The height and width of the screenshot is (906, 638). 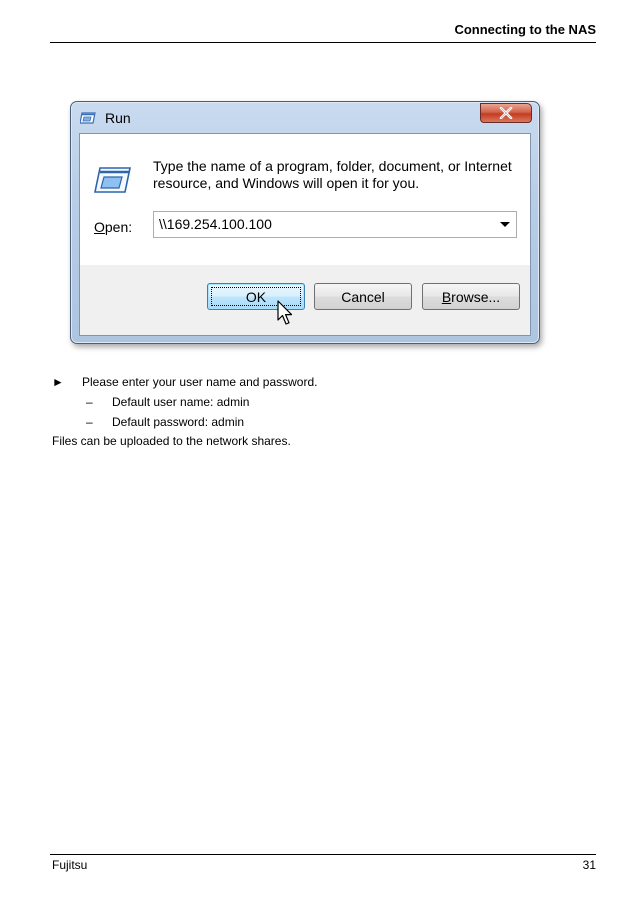 I want to click on footer-brand: Fujitsu, so click(x=70, y=865).